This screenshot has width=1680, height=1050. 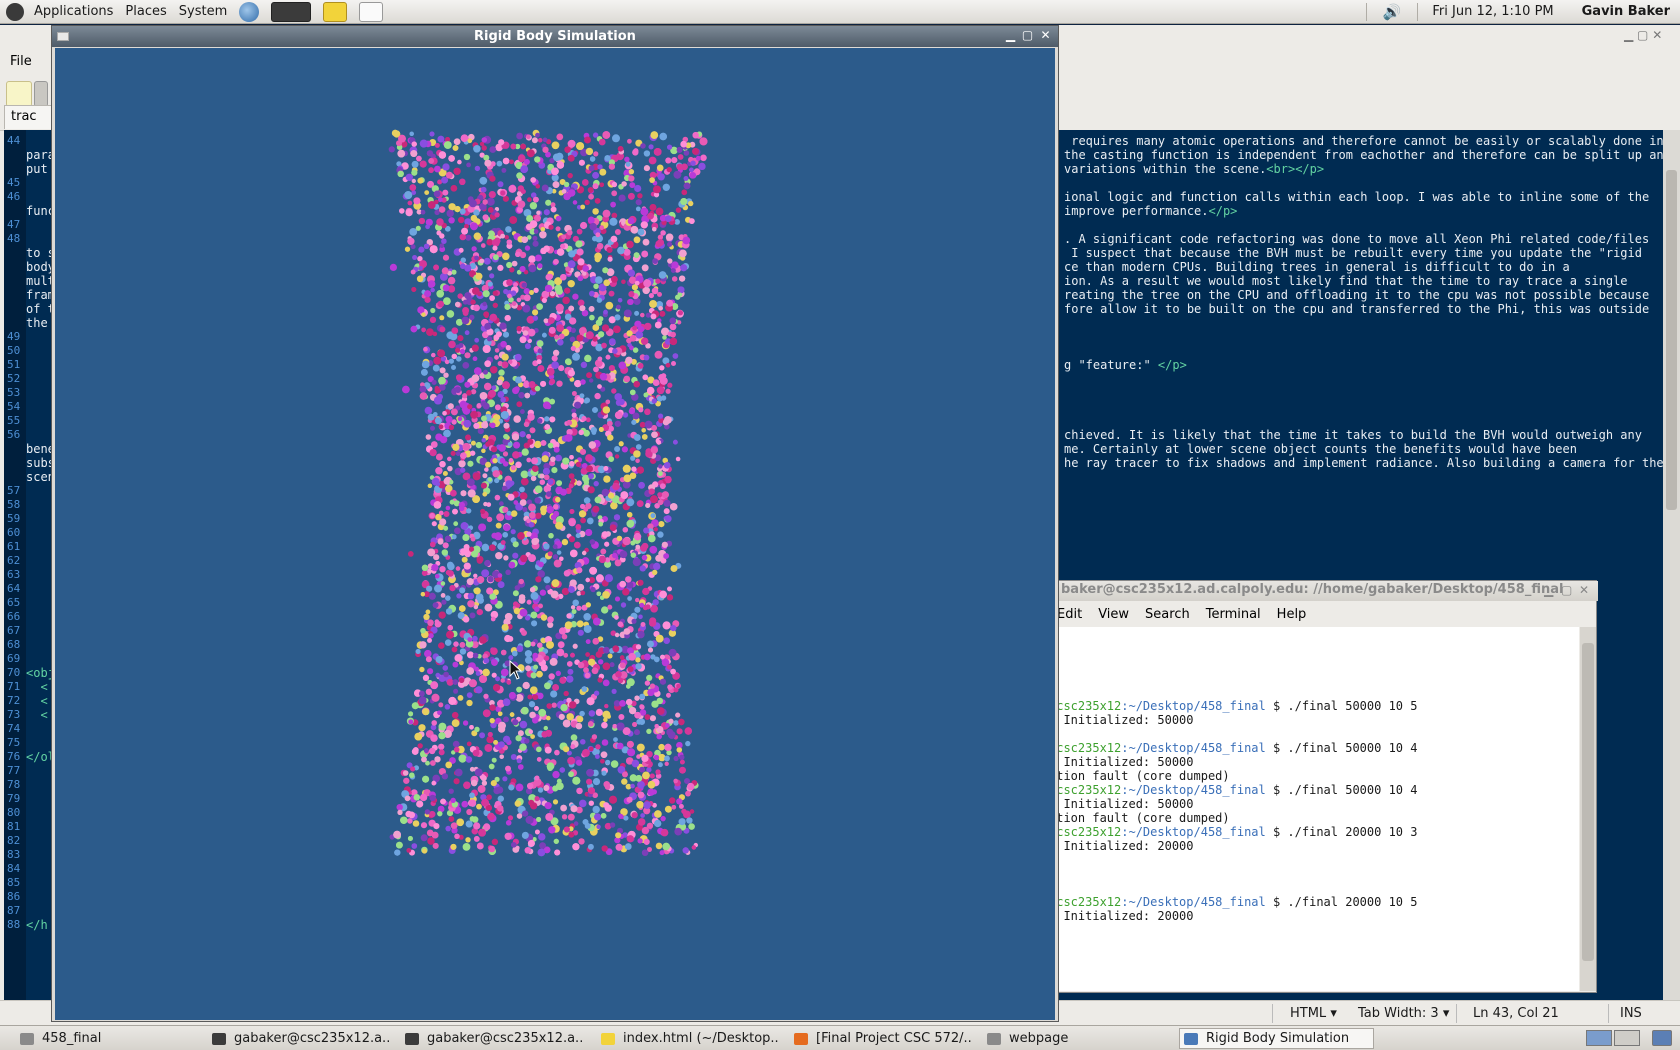 I want to click on editor-window-controls: ▁ ▢ ✕, so click(x=1643, y=35).